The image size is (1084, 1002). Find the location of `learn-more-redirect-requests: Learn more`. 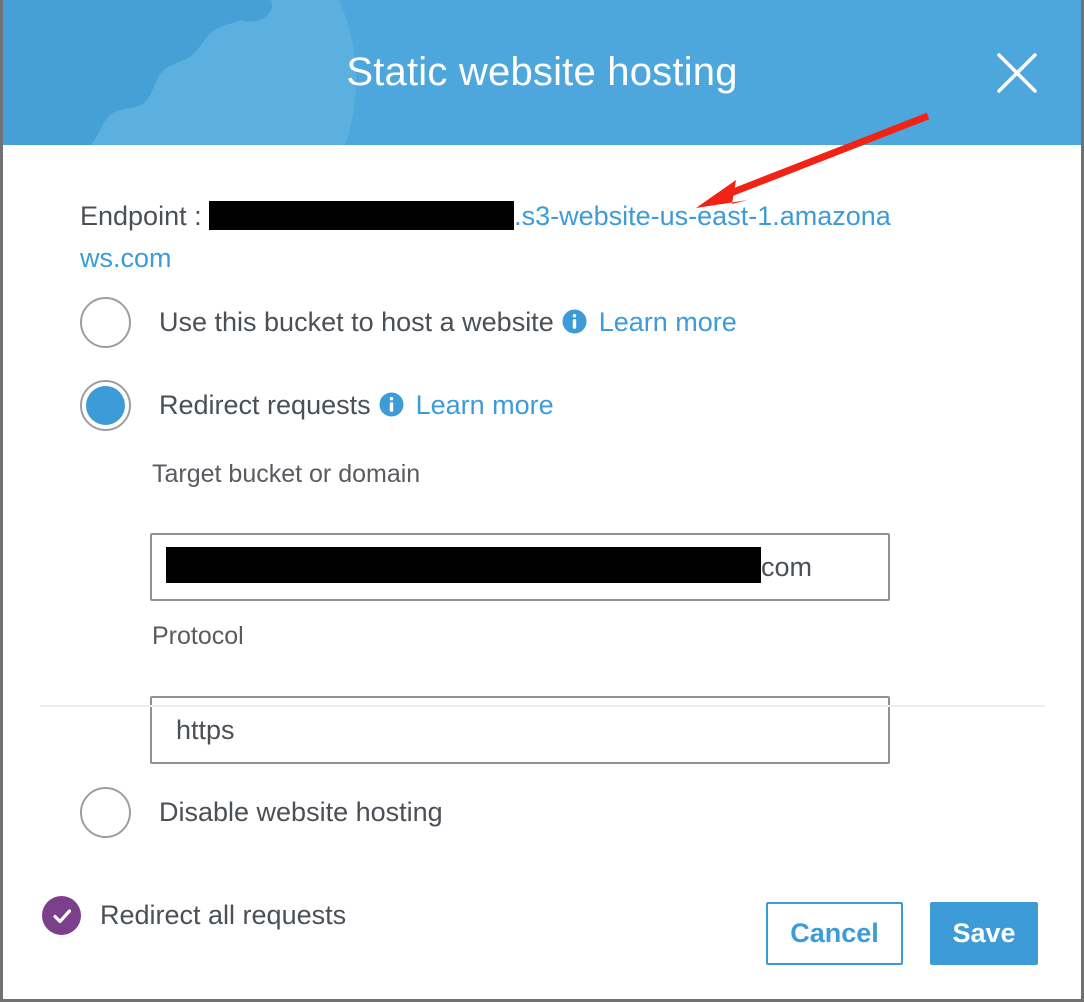

learn-more-redirect-requests: Learn more is located at coordinates (485, 405).